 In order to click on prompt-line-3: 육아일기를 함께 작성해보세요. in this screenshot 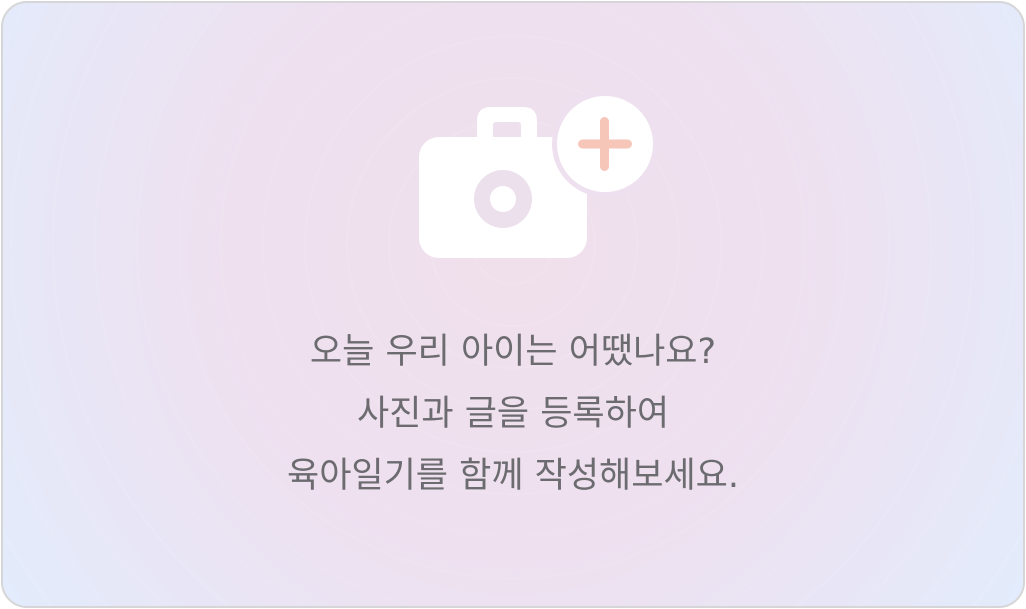, I will do `click(513, 476)`.